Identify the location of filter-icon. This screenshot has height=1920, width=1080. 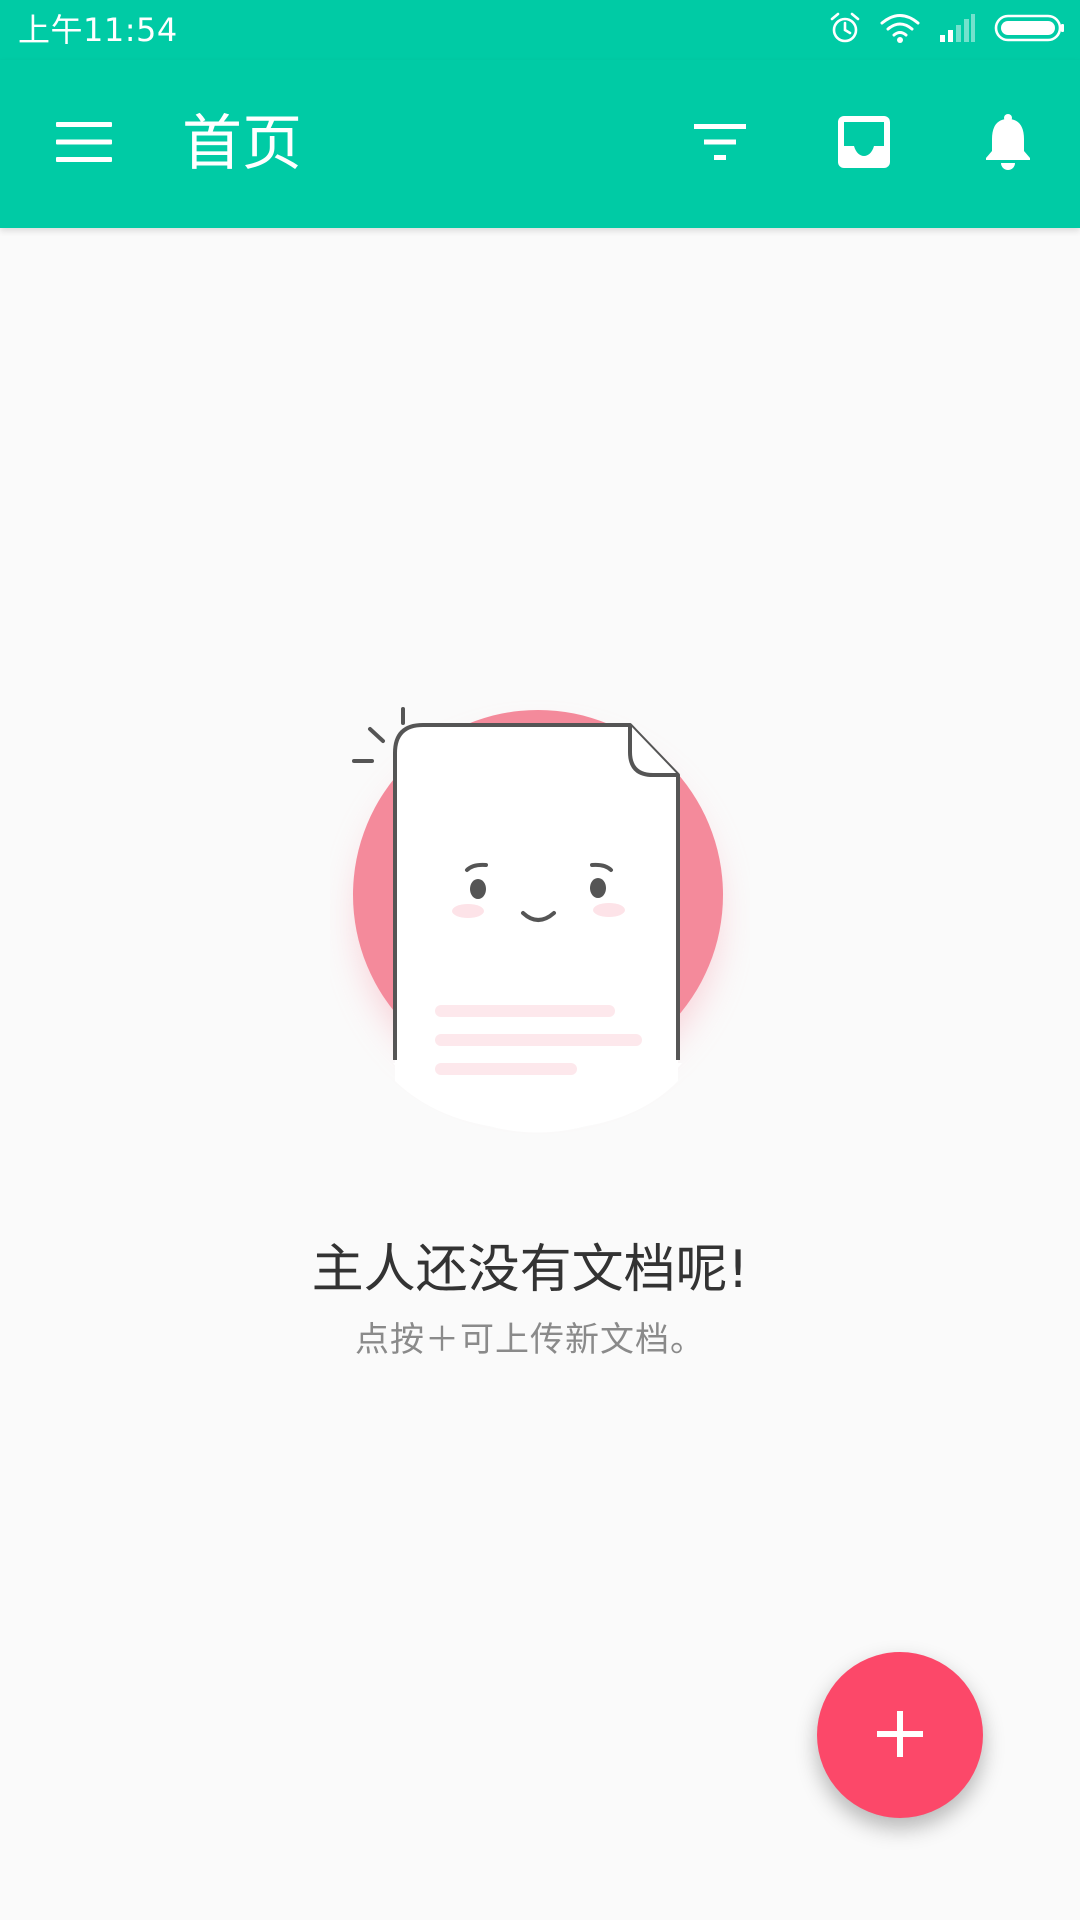
(720, 144).